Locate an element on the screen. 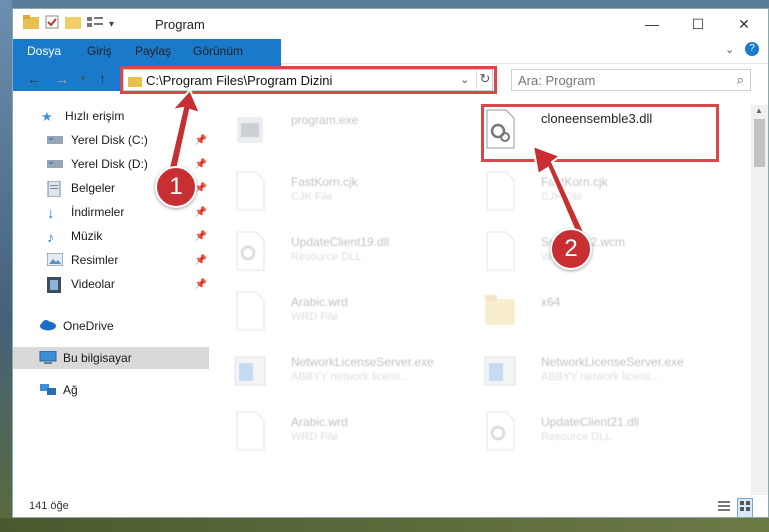 This screenshot has width=769, height=532. large-icons-view-icon is located at coordinates (745, 507).